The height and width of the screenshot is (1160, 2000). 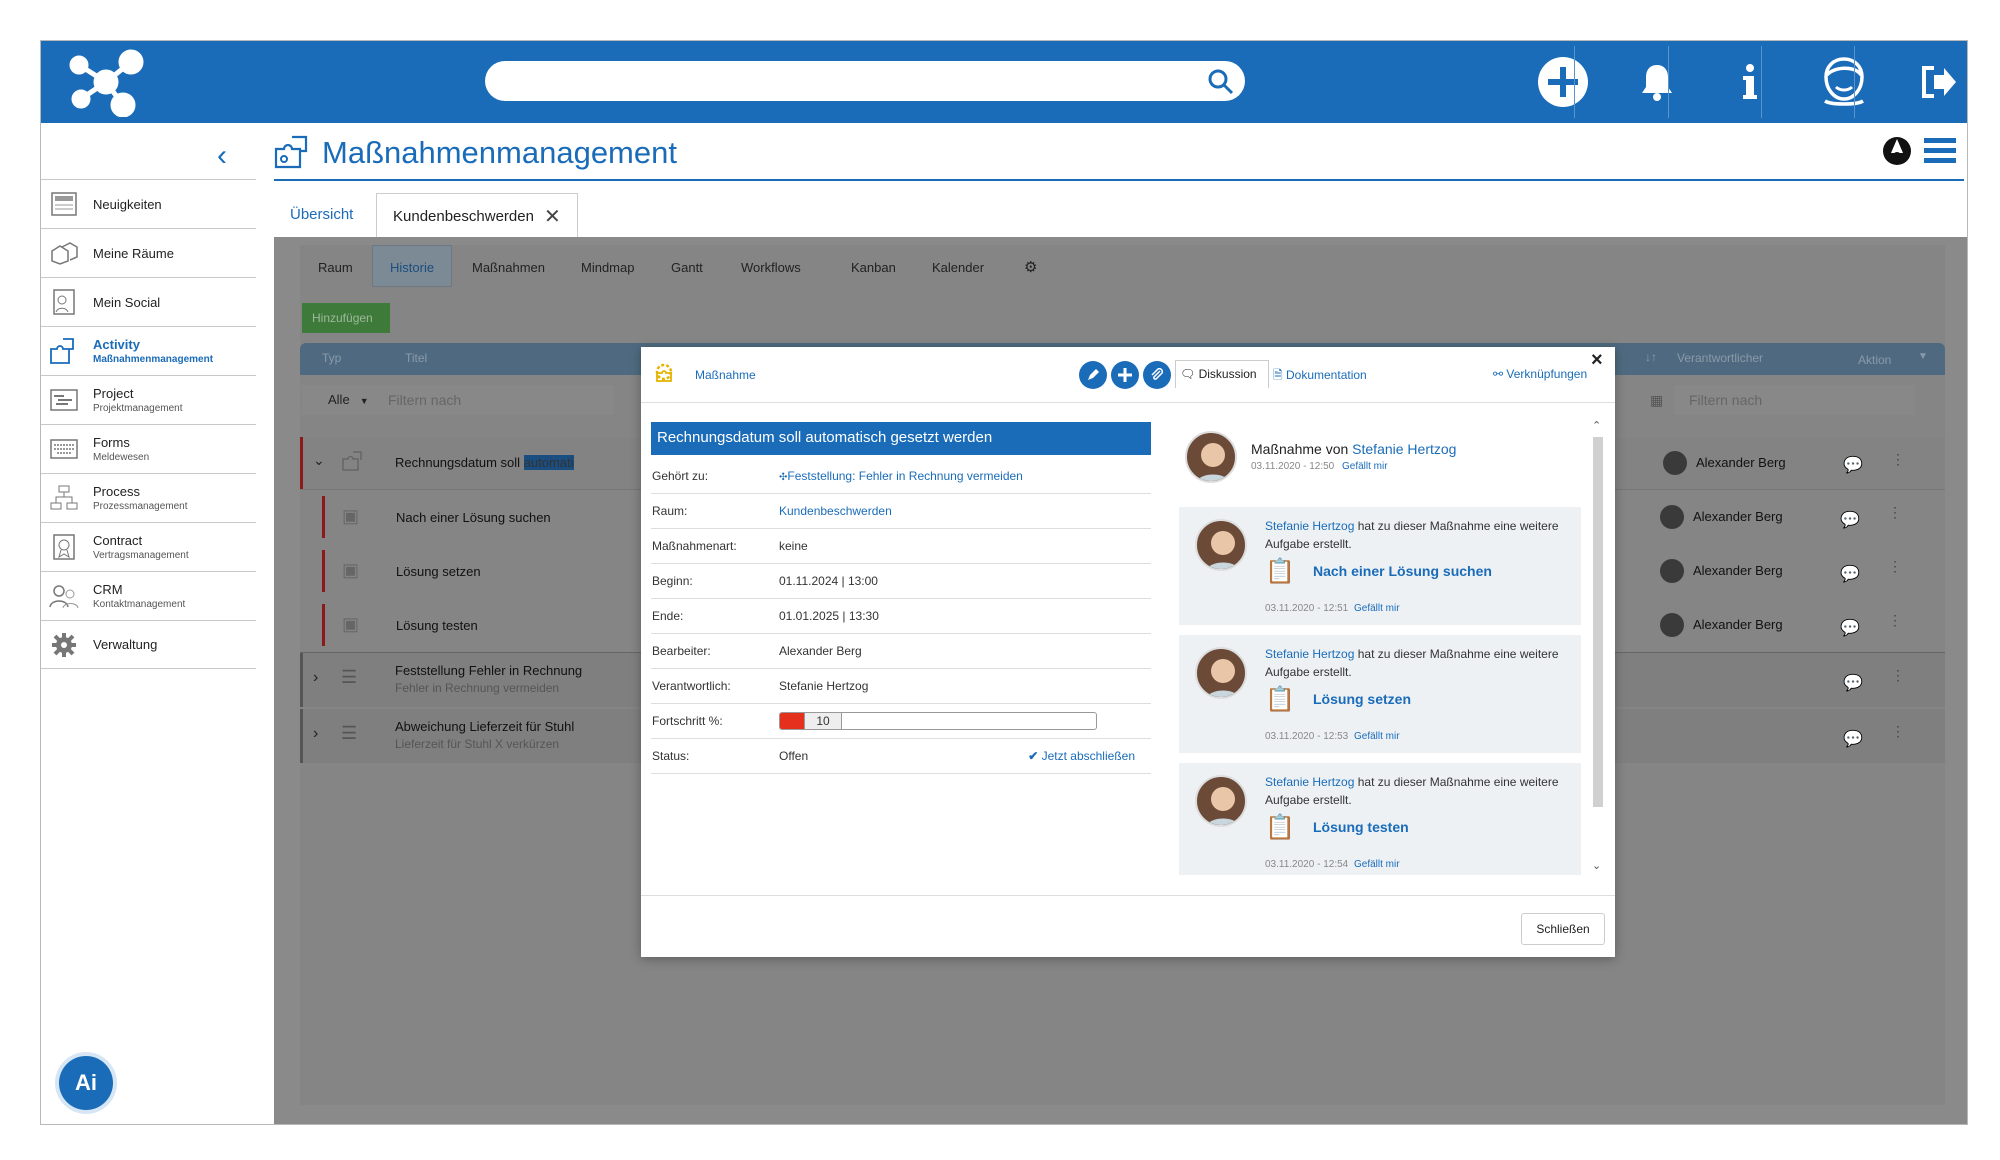 I want to click on field-row: Fortschritt %: 10, so click(x=901, y=721).